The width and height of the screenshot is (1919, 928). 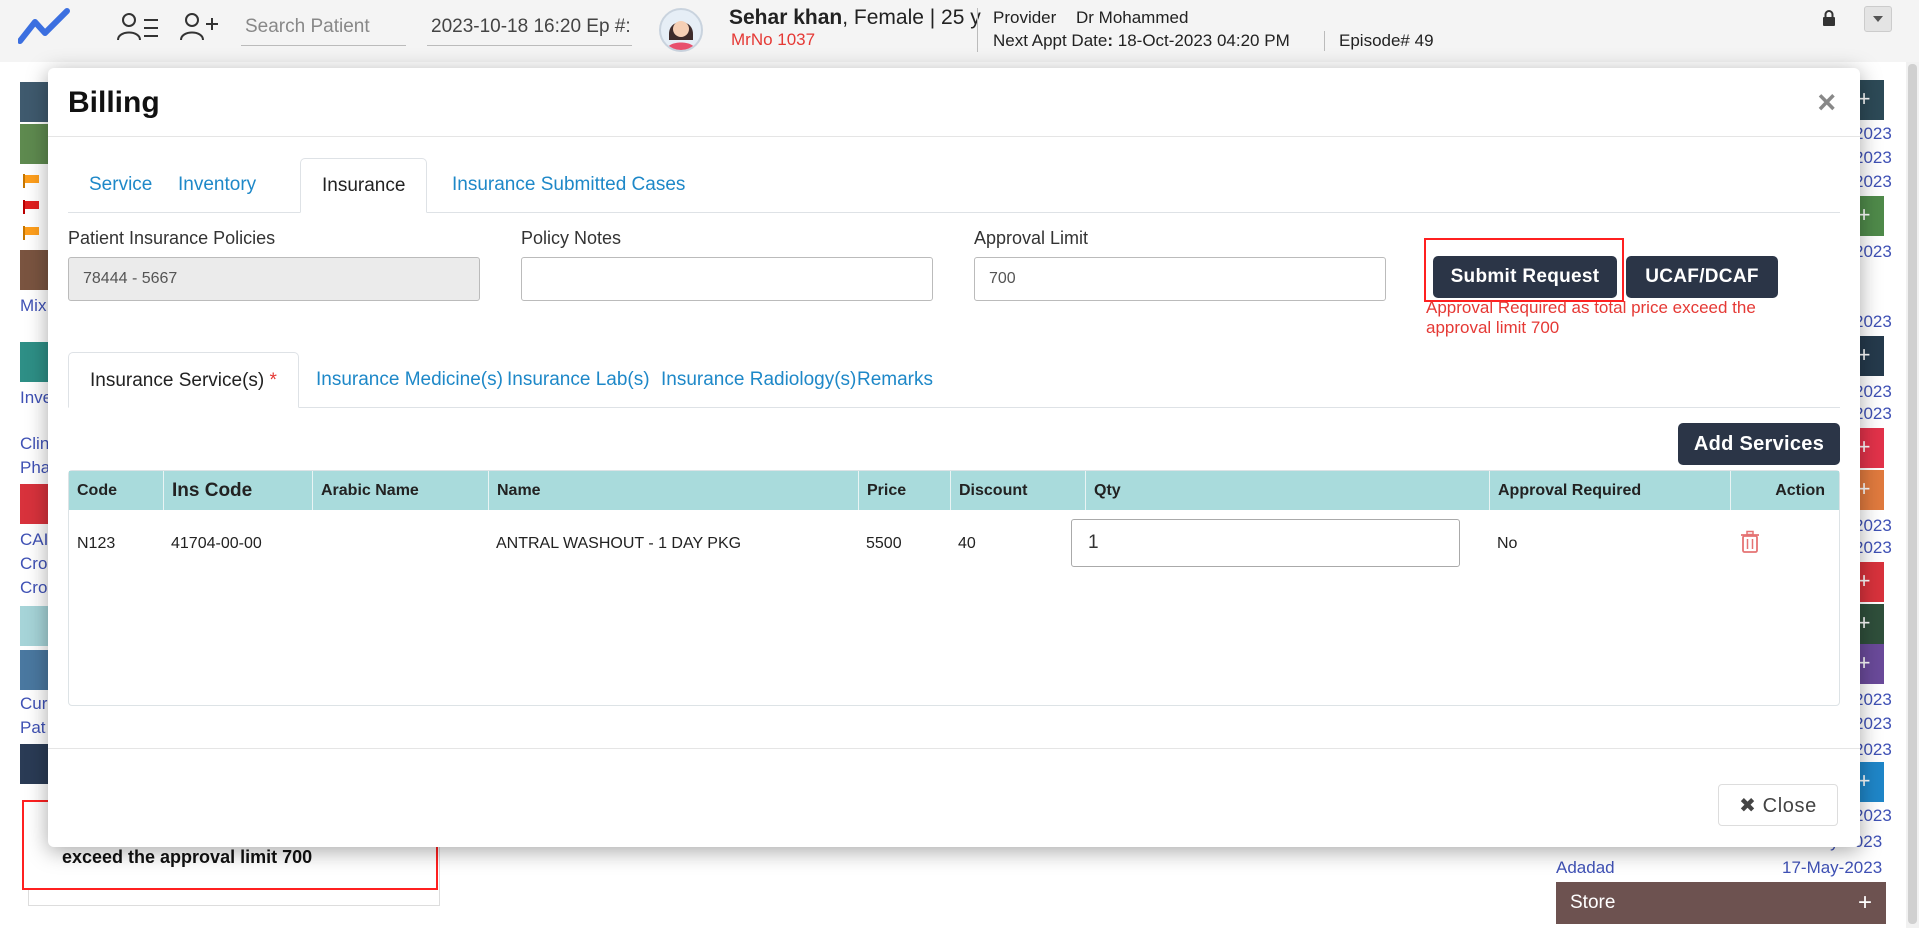 What do you see at coordinates (33, 728) in the screenshot?
I see `bg-link: Pat` at bounding box center [33, 728].